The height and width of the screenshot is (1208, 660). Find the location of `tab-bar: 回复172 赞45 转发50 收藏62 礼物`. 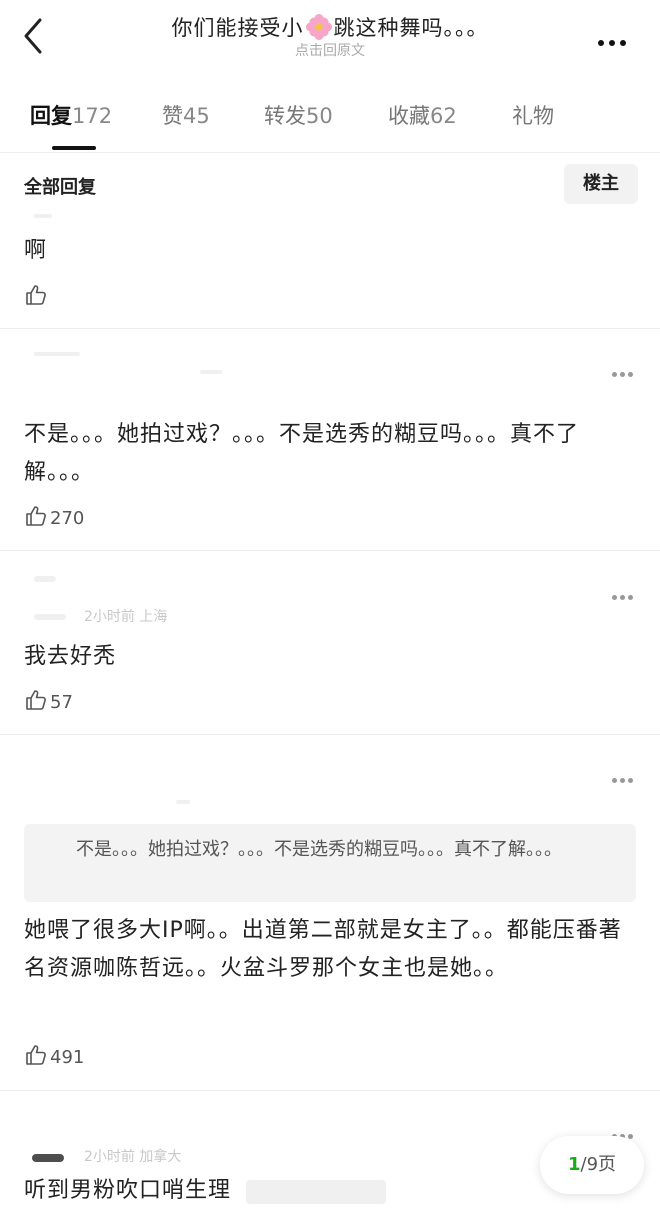

tab-bar: 回复172 赞45 转发50 收藏62 礼物 is located at coordinates (330, 125).